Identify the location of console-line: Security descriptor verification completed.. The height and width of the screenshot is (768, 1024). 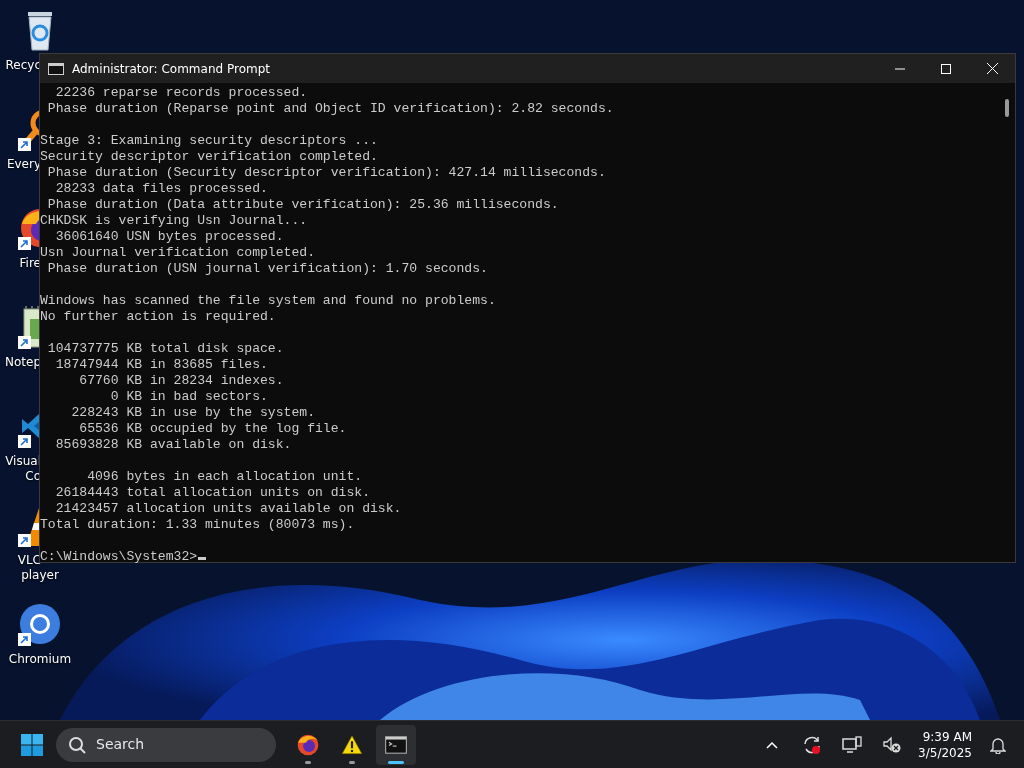
(209, 157).